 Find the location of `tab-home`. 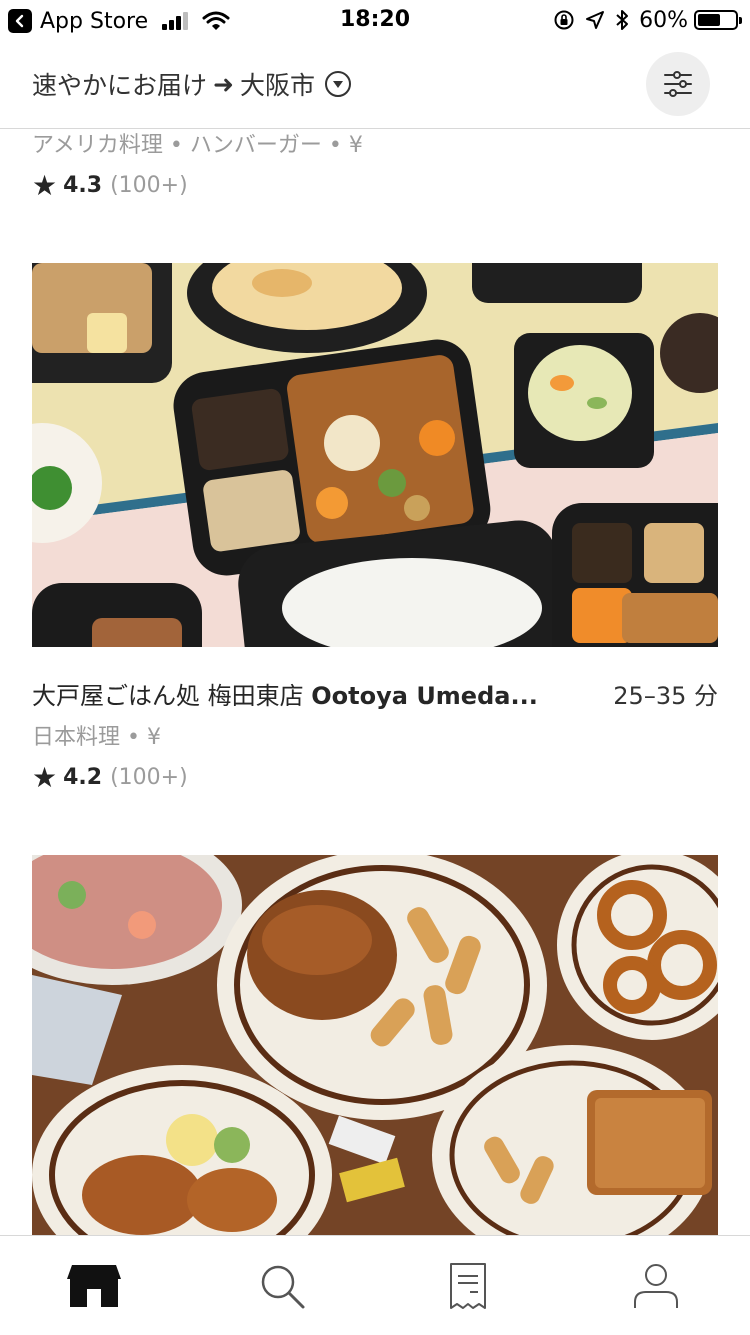

tab-home is located at coordinates (94, 1285).